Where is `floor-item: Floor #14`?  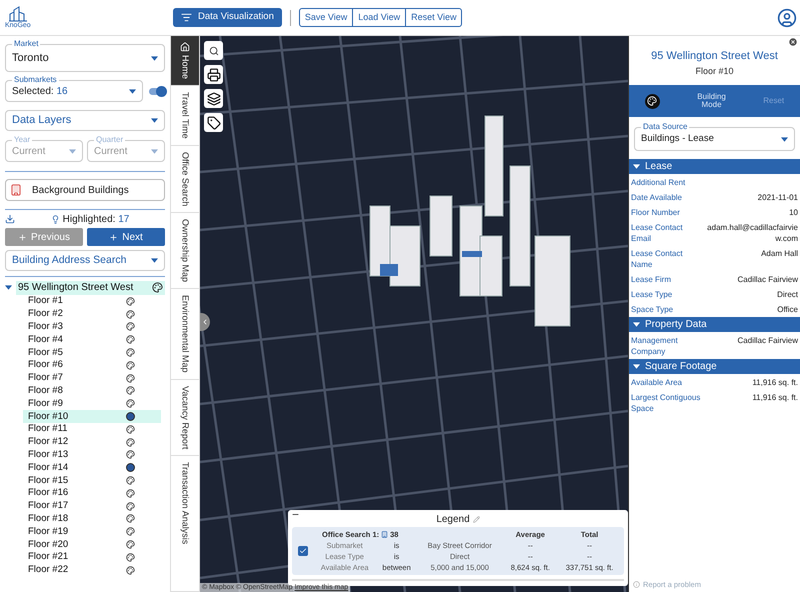 floor-item: Floor #14 is located at coordinates (92, 467).